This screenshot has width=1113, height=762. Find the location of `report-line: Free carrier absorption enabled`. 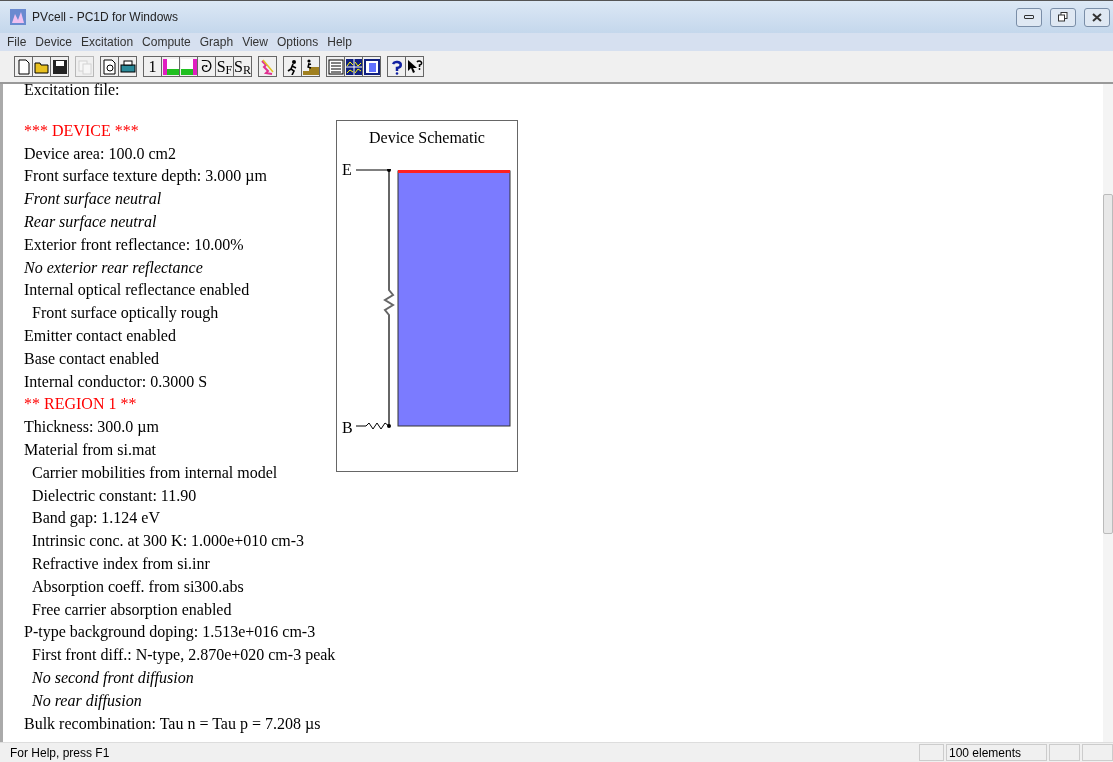

report-line: Free carrier absorption enabled is located at coordinates (132, 610).